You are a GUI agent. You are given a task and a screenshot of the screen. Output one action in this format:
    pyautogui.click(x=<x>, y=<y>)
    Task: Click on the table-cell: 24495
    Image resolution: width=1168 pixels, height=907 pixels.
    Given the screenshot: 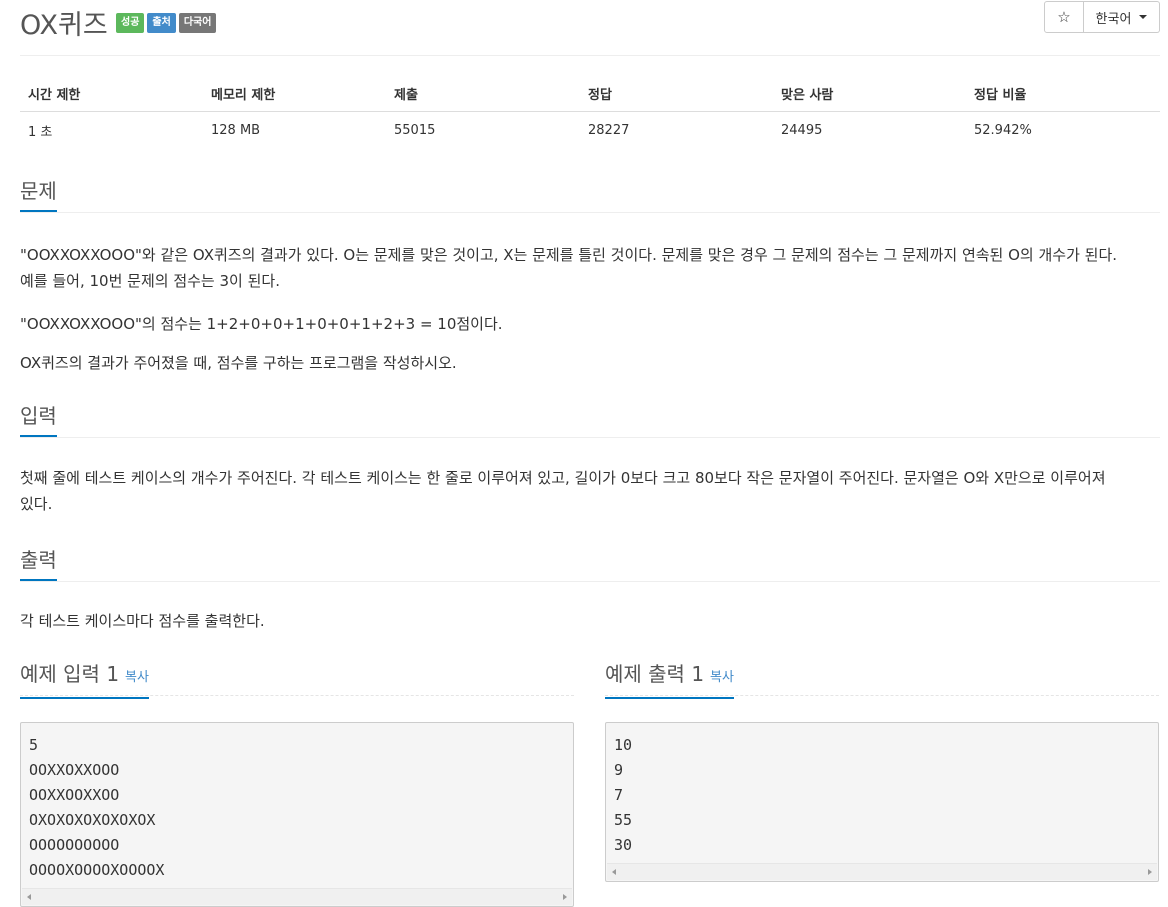 What is the action you would take?
    pyautogui.click(x=802, y=130)
    